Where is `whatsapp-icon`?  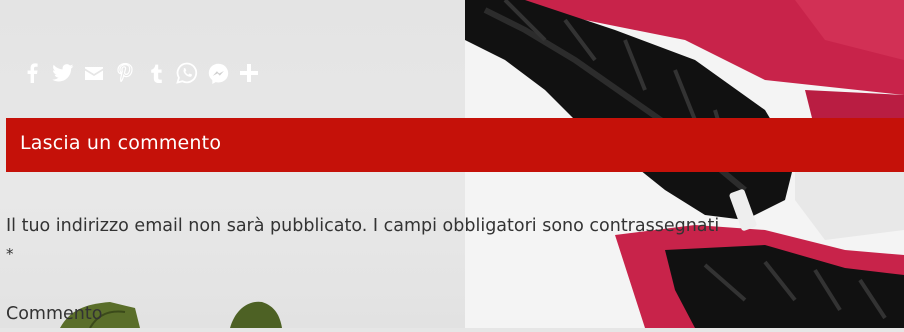 whatsapp-icon is located at coordinates (187, 73).